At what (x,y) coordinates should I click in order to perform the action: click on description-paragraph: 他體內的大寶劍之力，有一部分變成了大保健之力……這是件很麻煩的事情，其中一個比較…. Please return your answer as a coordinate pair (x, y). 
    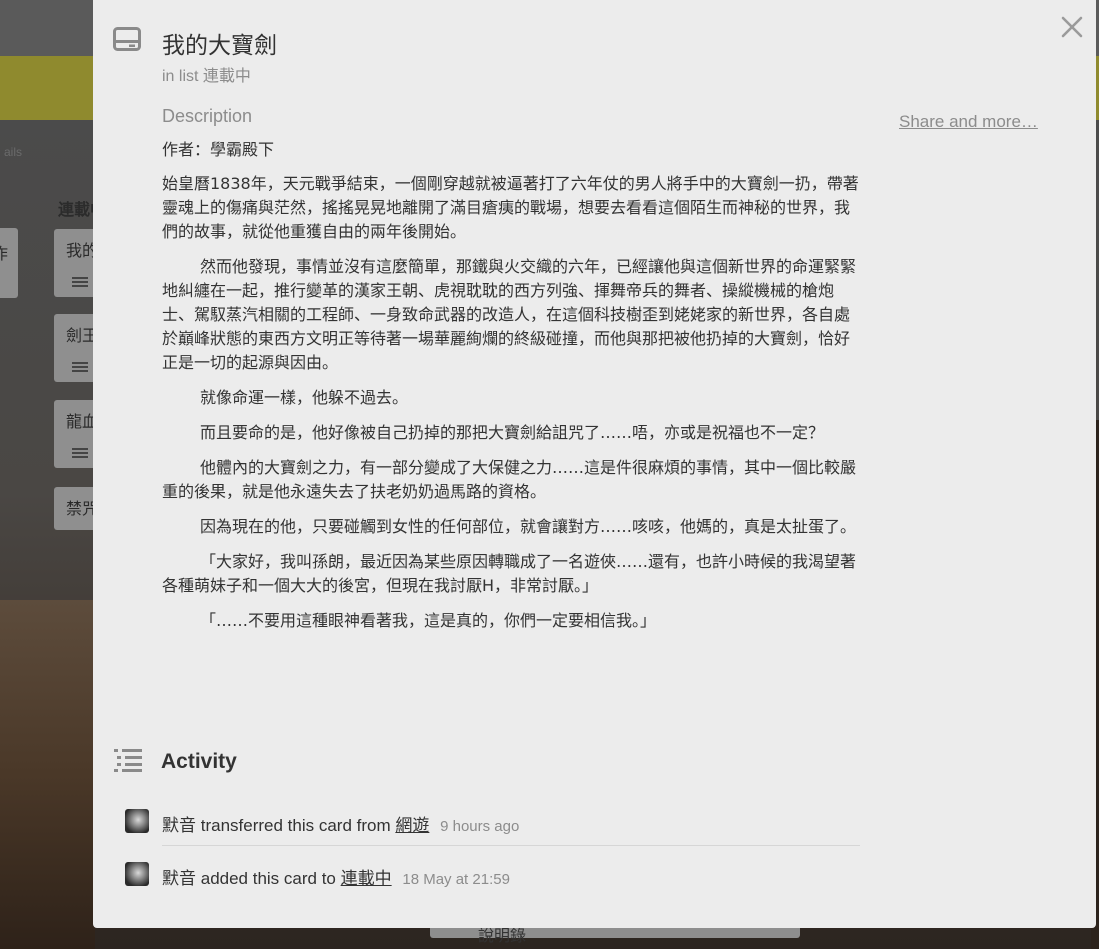
    Looking at the image, I should click on (509, 479).